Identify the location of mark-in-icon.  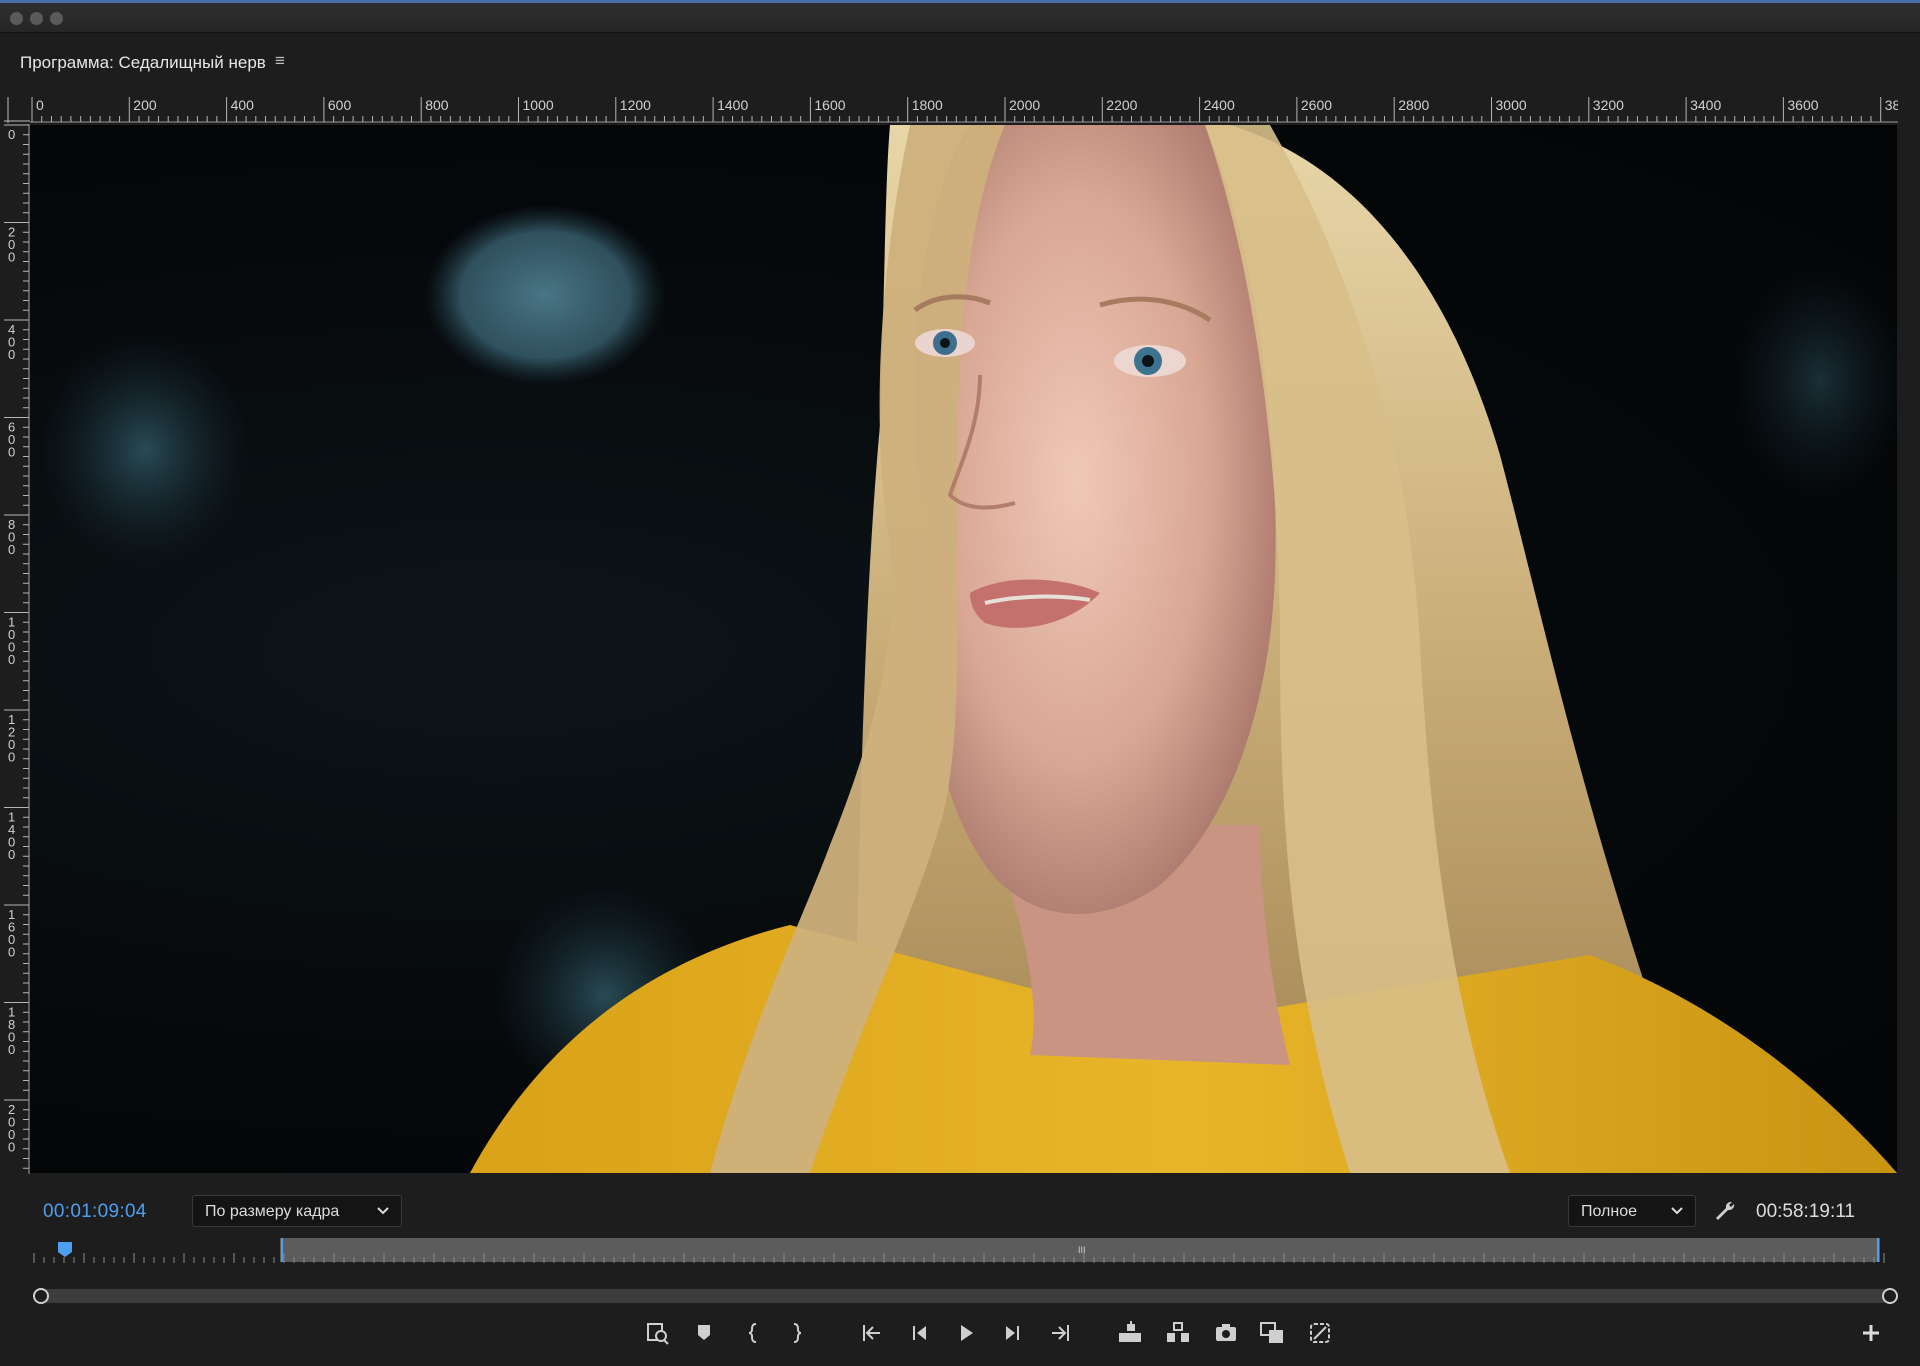
(754, 1333).